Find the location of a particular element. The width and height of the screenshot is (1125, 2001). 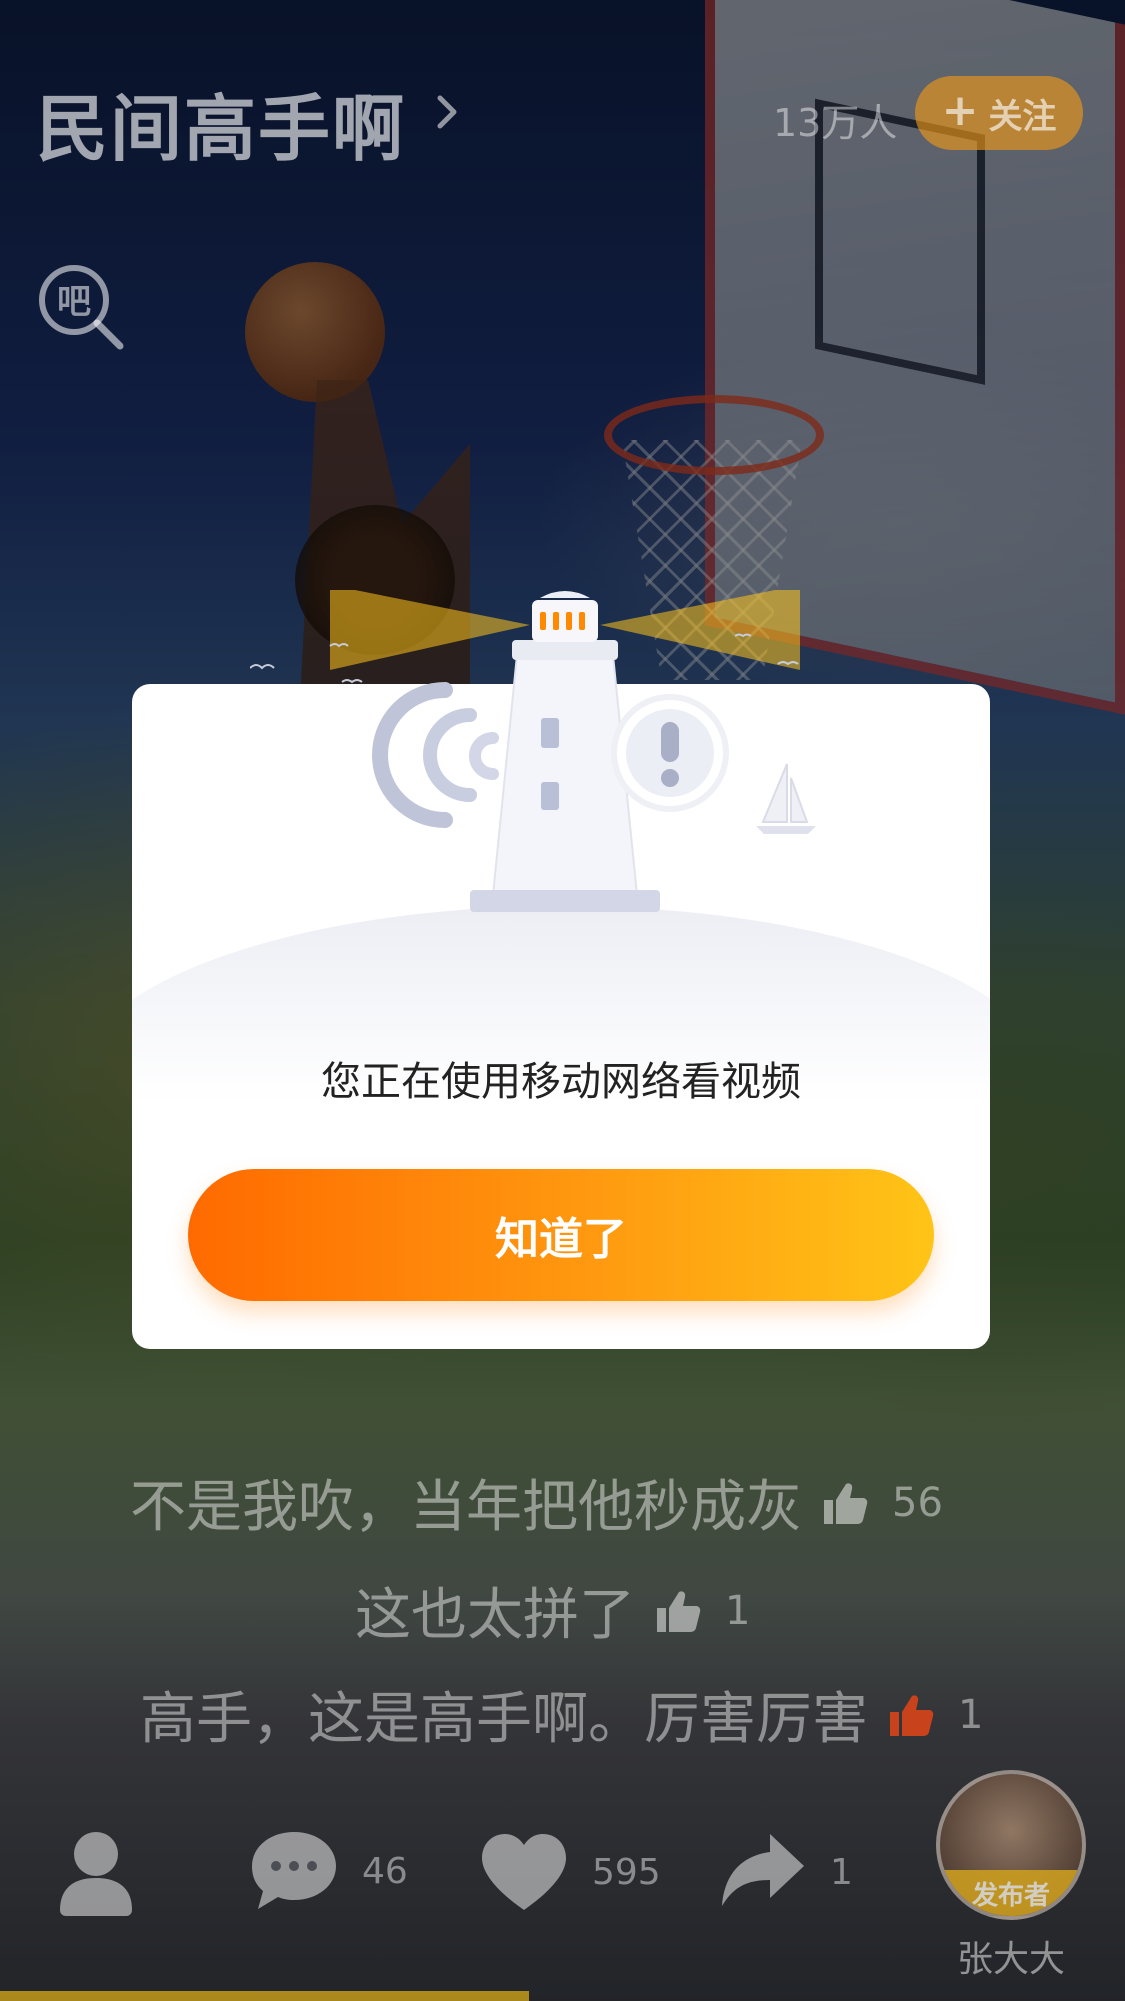

follow-button: + 关注 is located at coordinates (999, 113).